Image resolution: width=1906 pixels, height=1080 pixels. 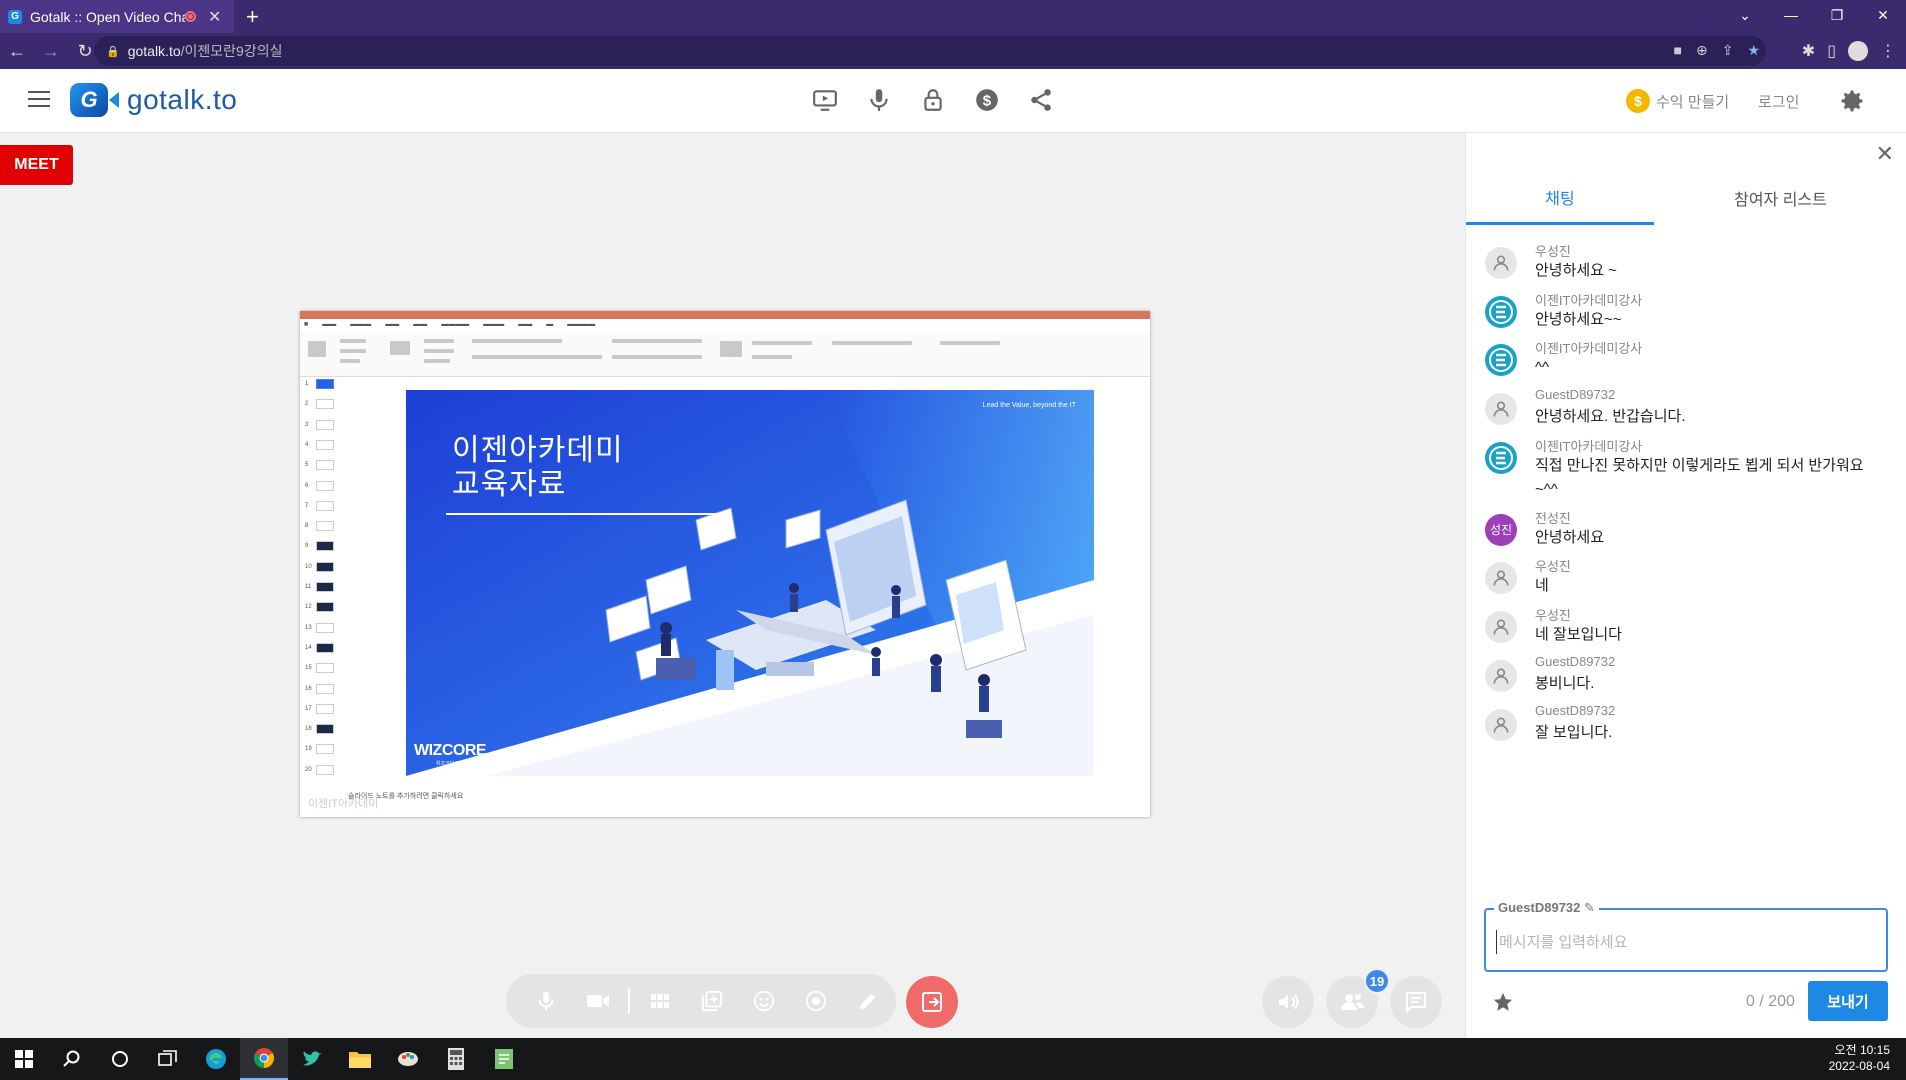 I want to click on camera-in-use-icon: ■, so click(x=1678, y=50).